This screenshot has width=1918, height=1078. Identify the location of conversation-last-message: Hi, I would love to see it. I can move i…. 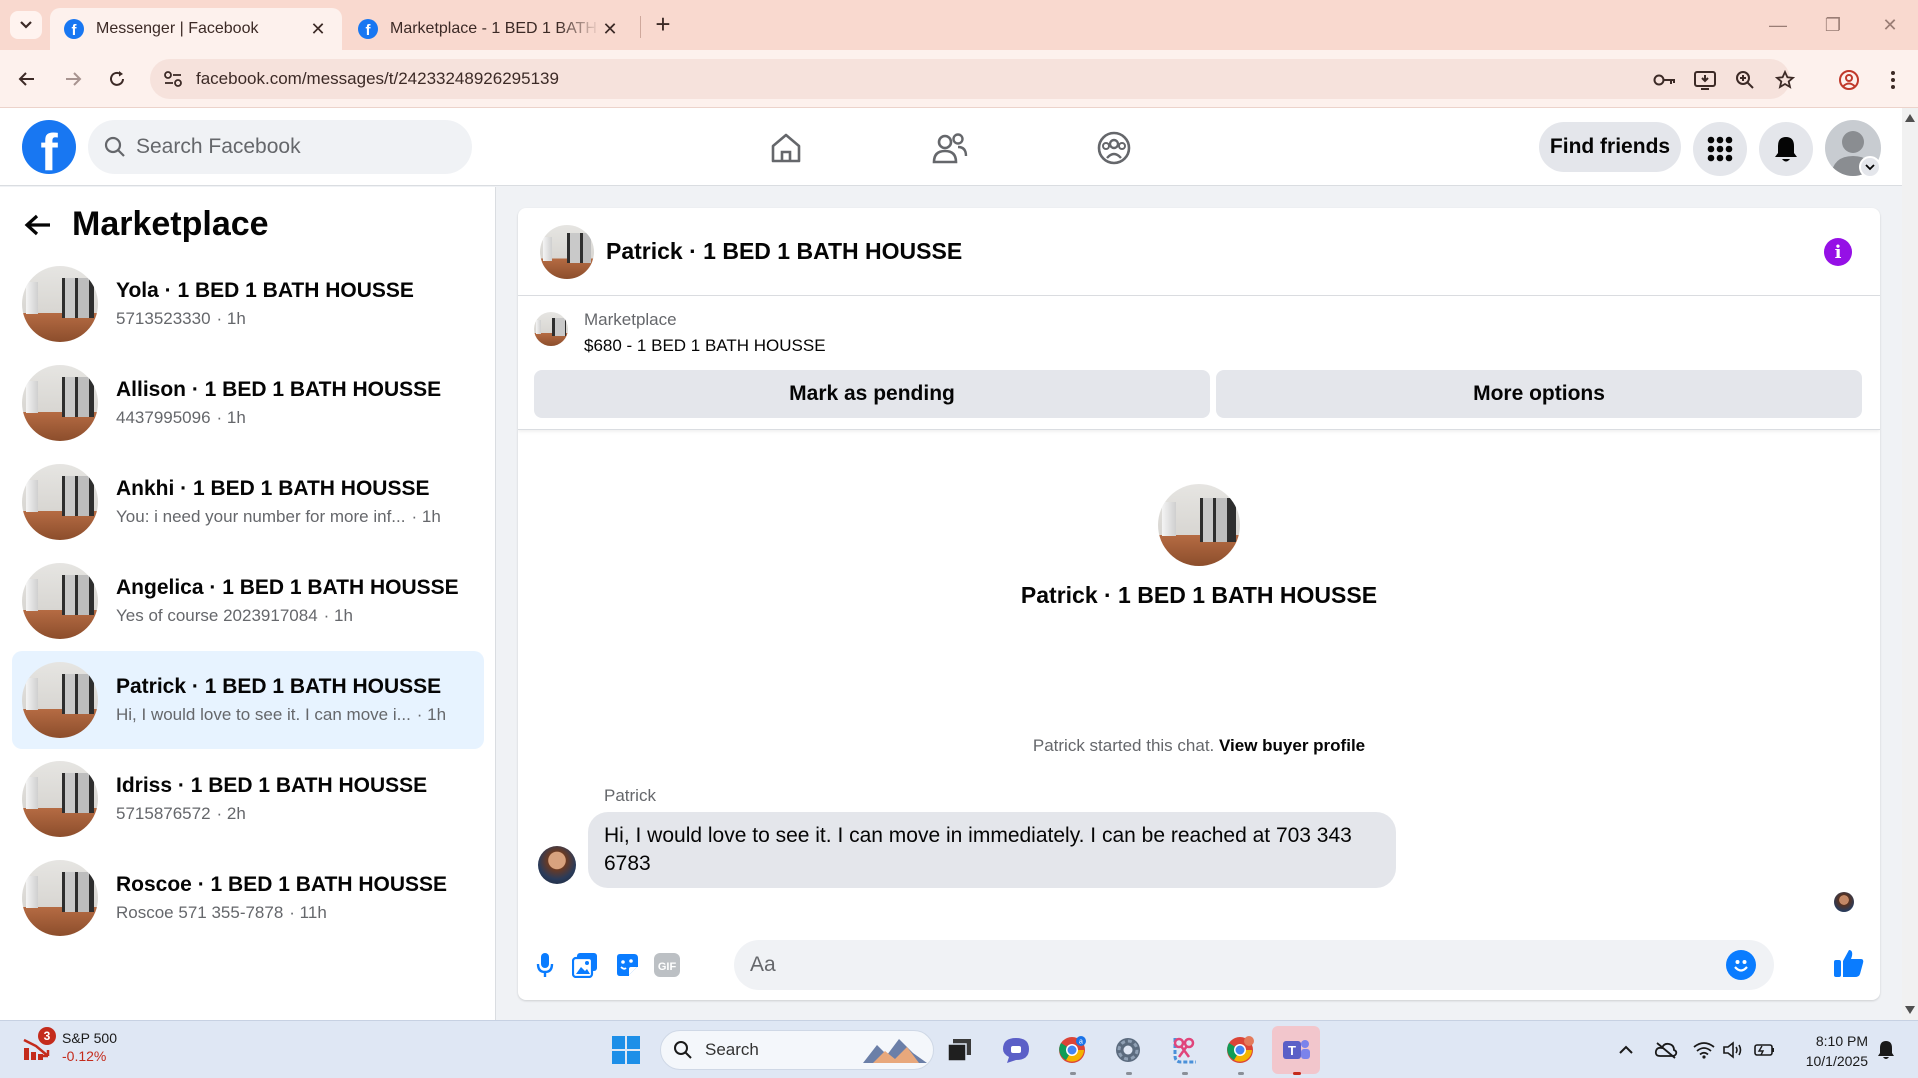
(263, 714).